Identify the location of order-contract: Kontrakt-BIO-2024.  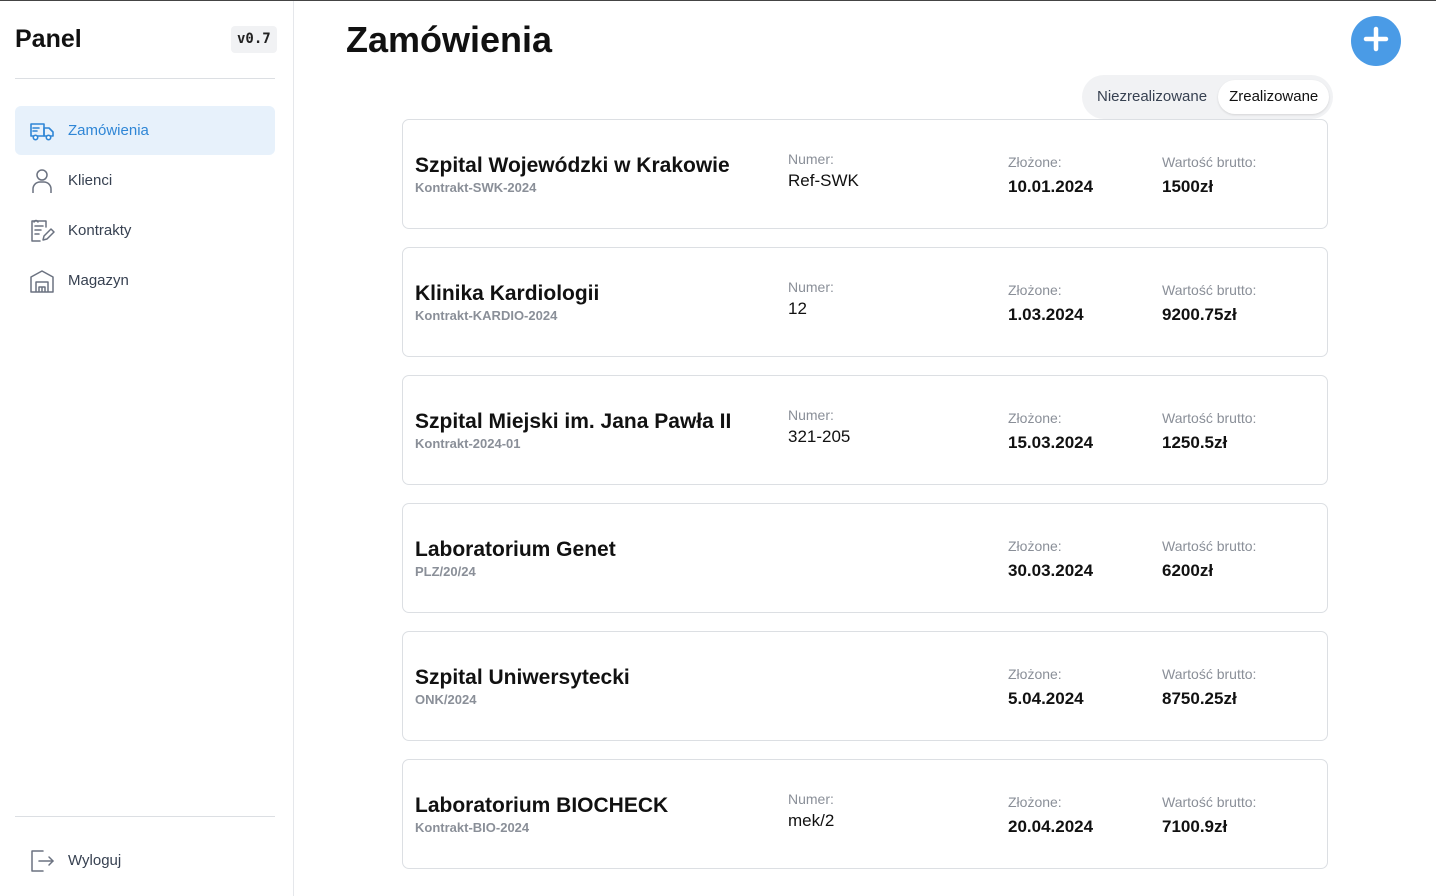
(472, 827).